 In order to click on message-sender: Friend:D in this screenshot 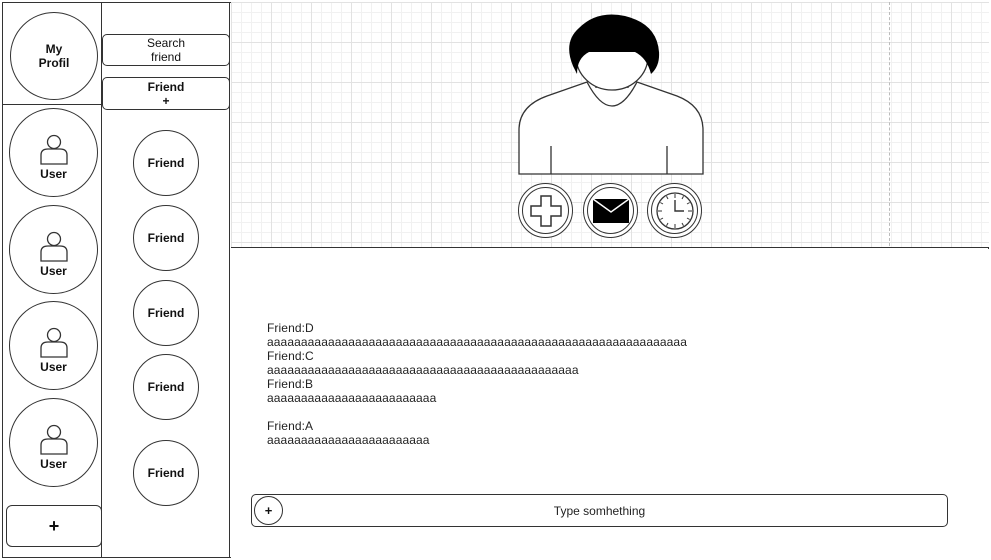, I will do `click(290, 328)`.